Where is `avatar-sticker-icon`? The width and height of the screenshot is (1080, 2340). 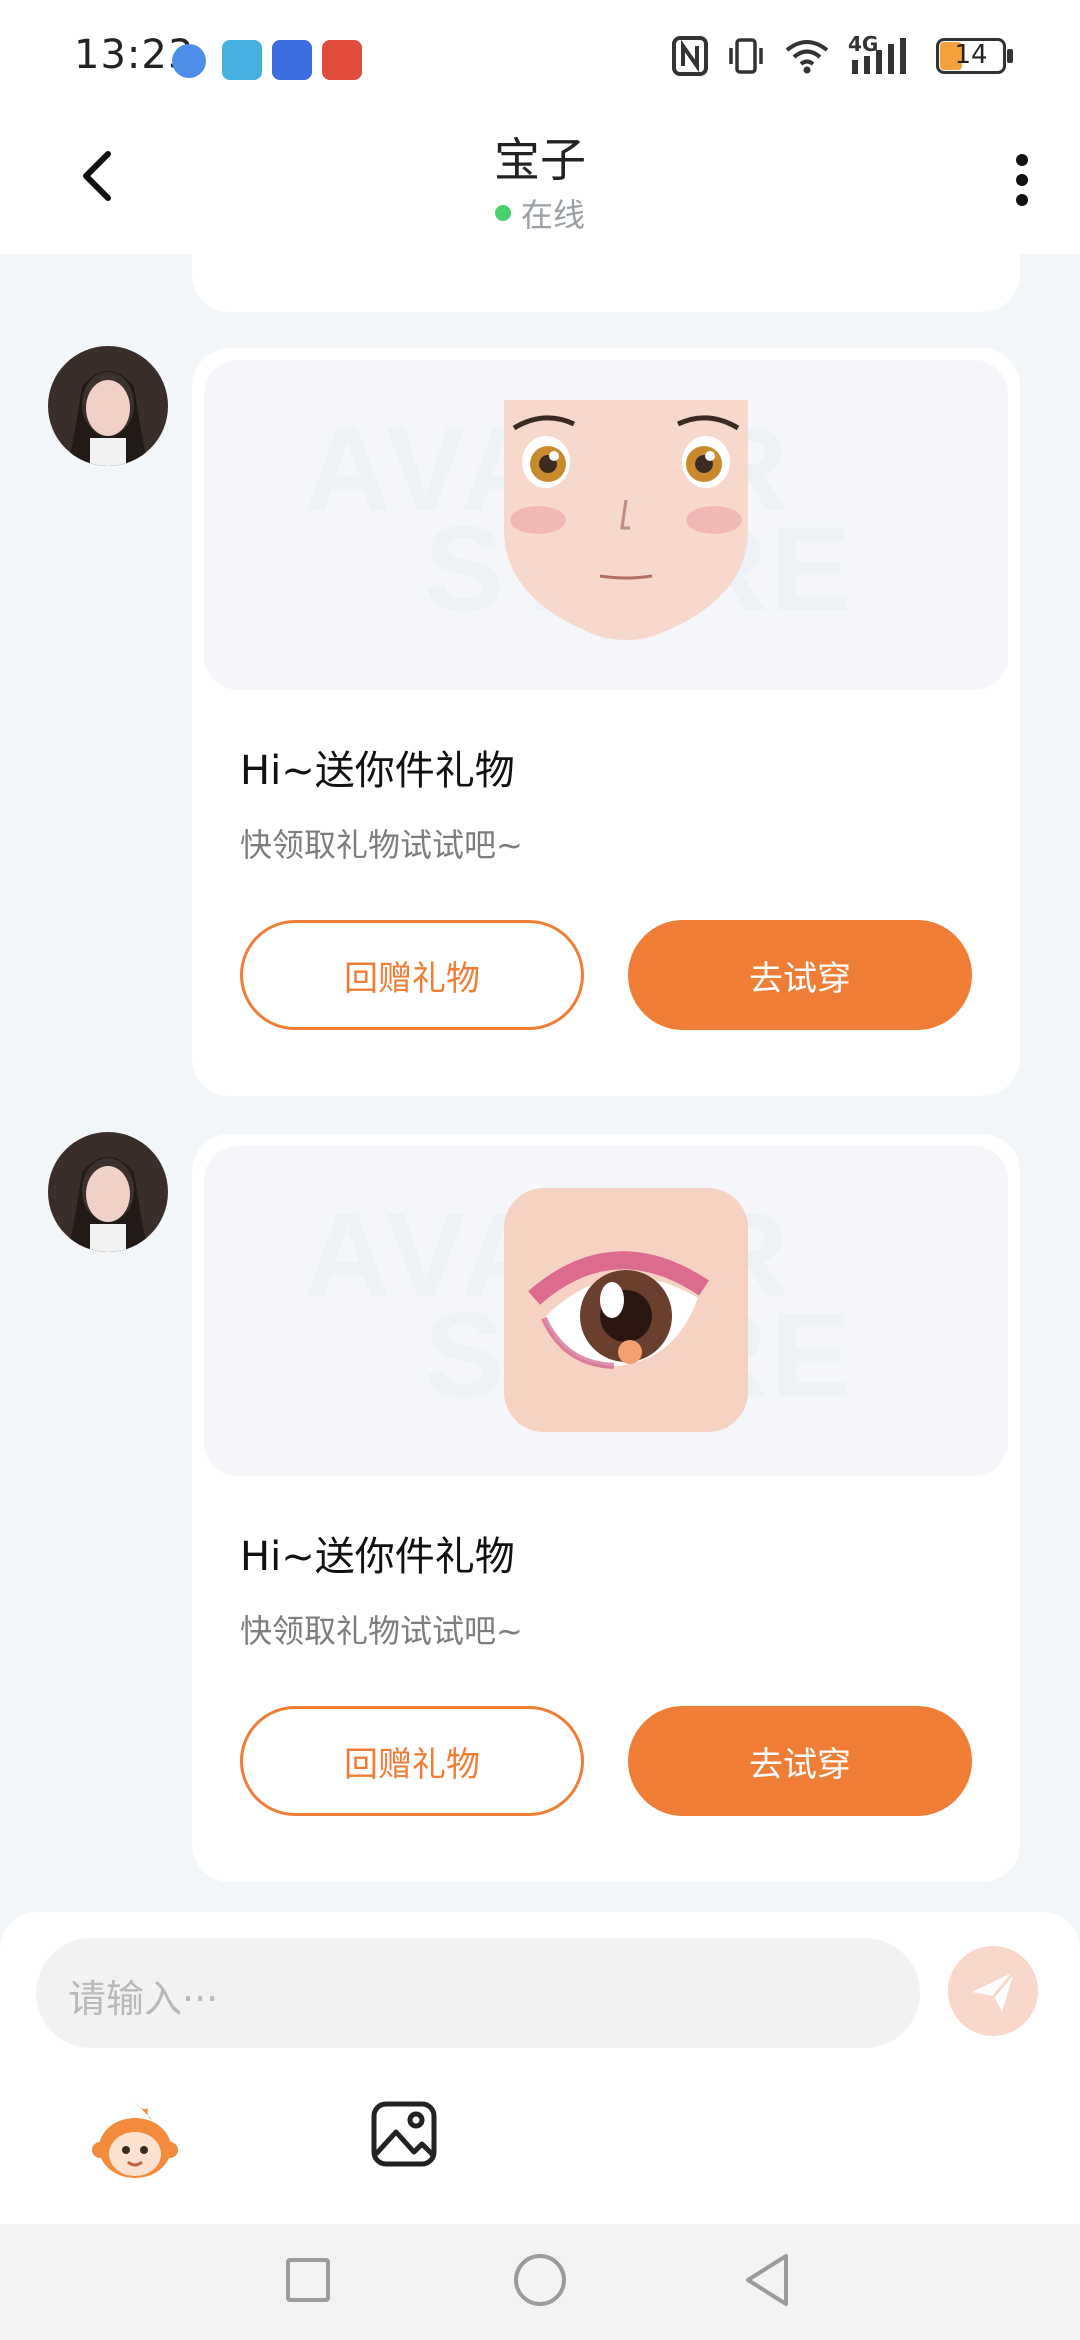
avatar-sticker-icon is located at coordinates (135, 2141).